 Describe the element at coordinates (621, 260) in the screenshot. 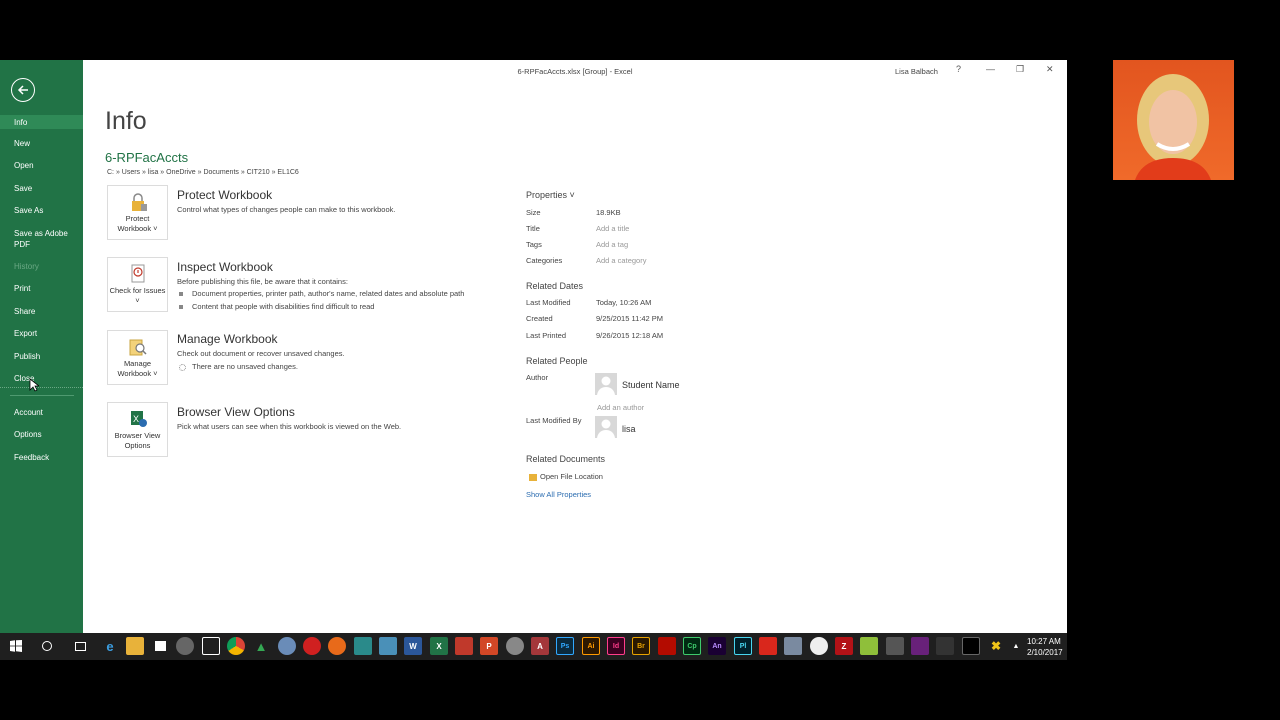

I see `categories-field: Add a category` at that location.